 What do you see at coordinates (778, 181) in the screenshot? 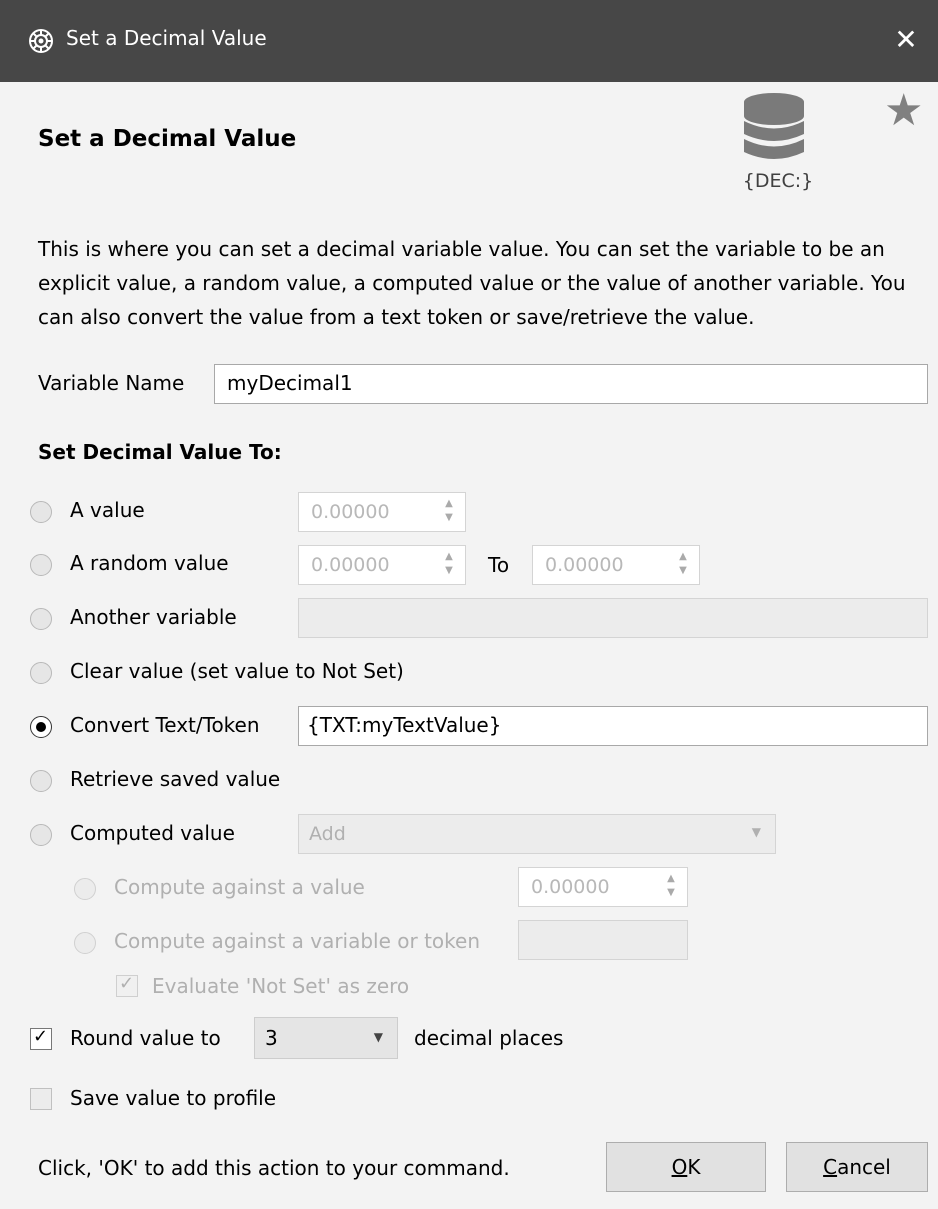
I see `icon-caption: {DEC:}` at bounding box center [778, 181].